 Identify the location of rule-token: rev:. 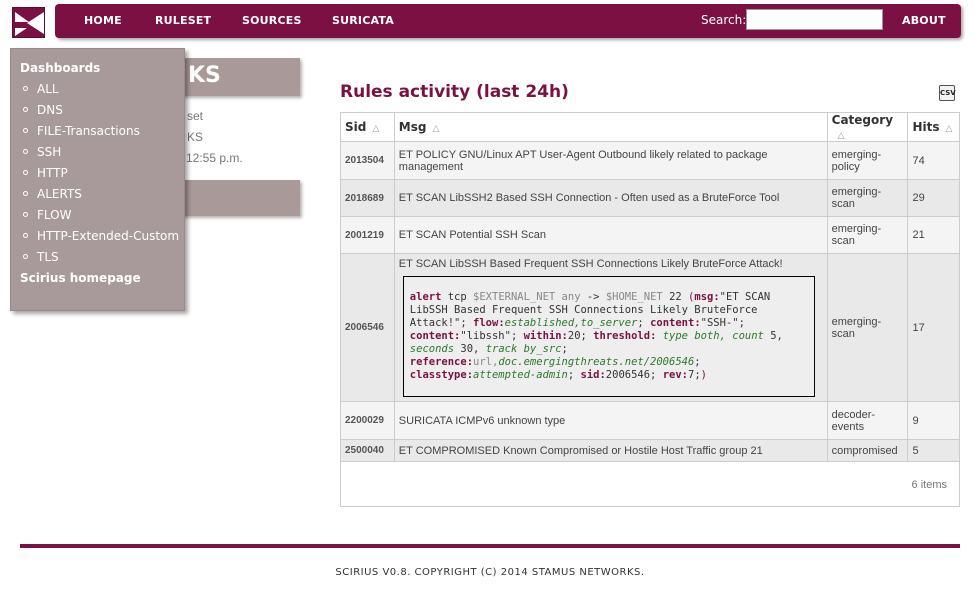
(675, 375).